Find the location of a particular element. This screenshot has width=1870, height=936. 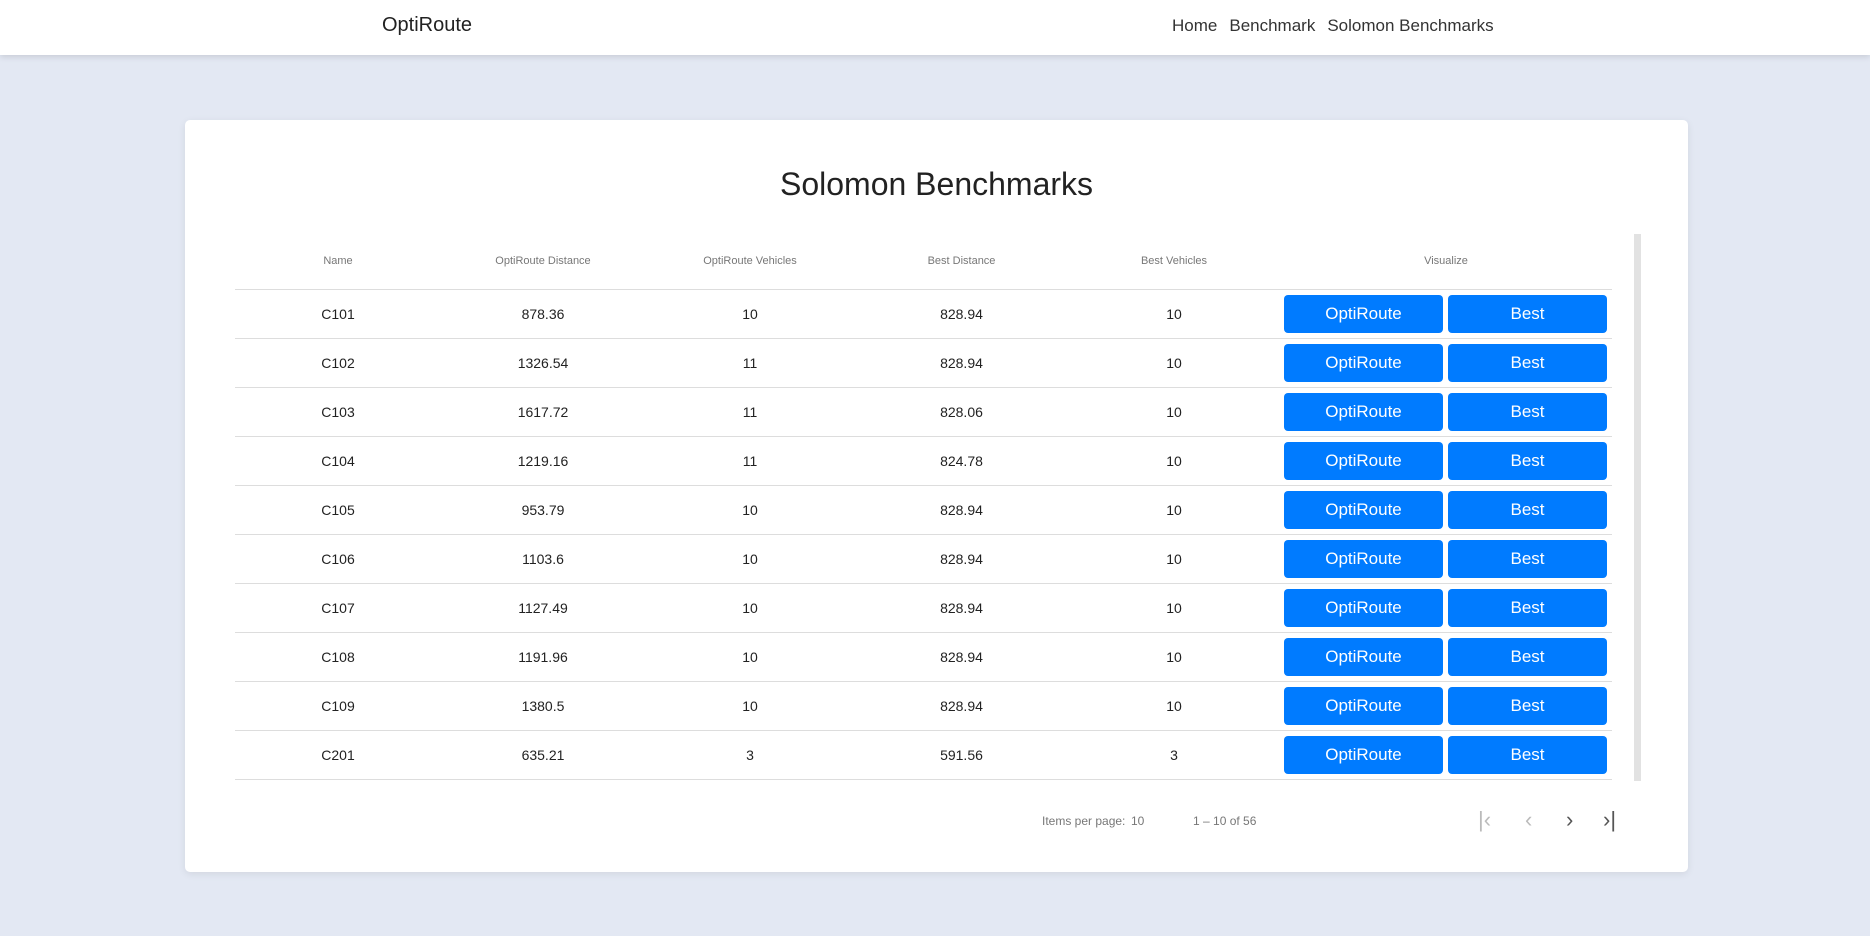

cell-optiroute-distance: 1380.5 is located at coordinates (543, 706).